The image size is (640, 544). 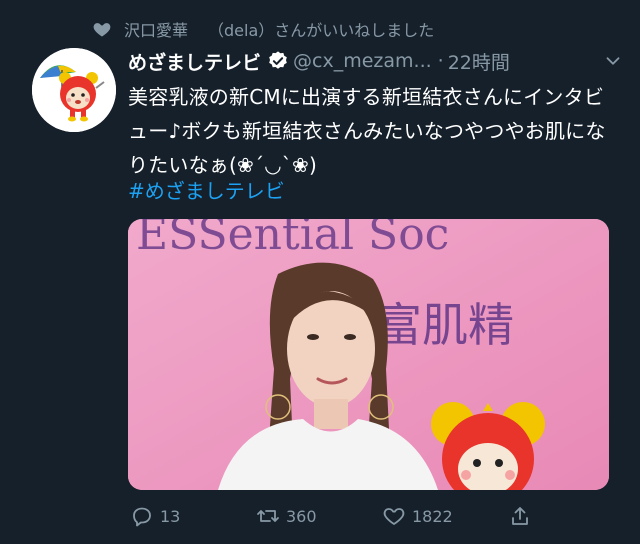 What do you see at coordinates (432, 516) in the screenshot?
I see `like-count: 1822` at bounding box center [432, 516].